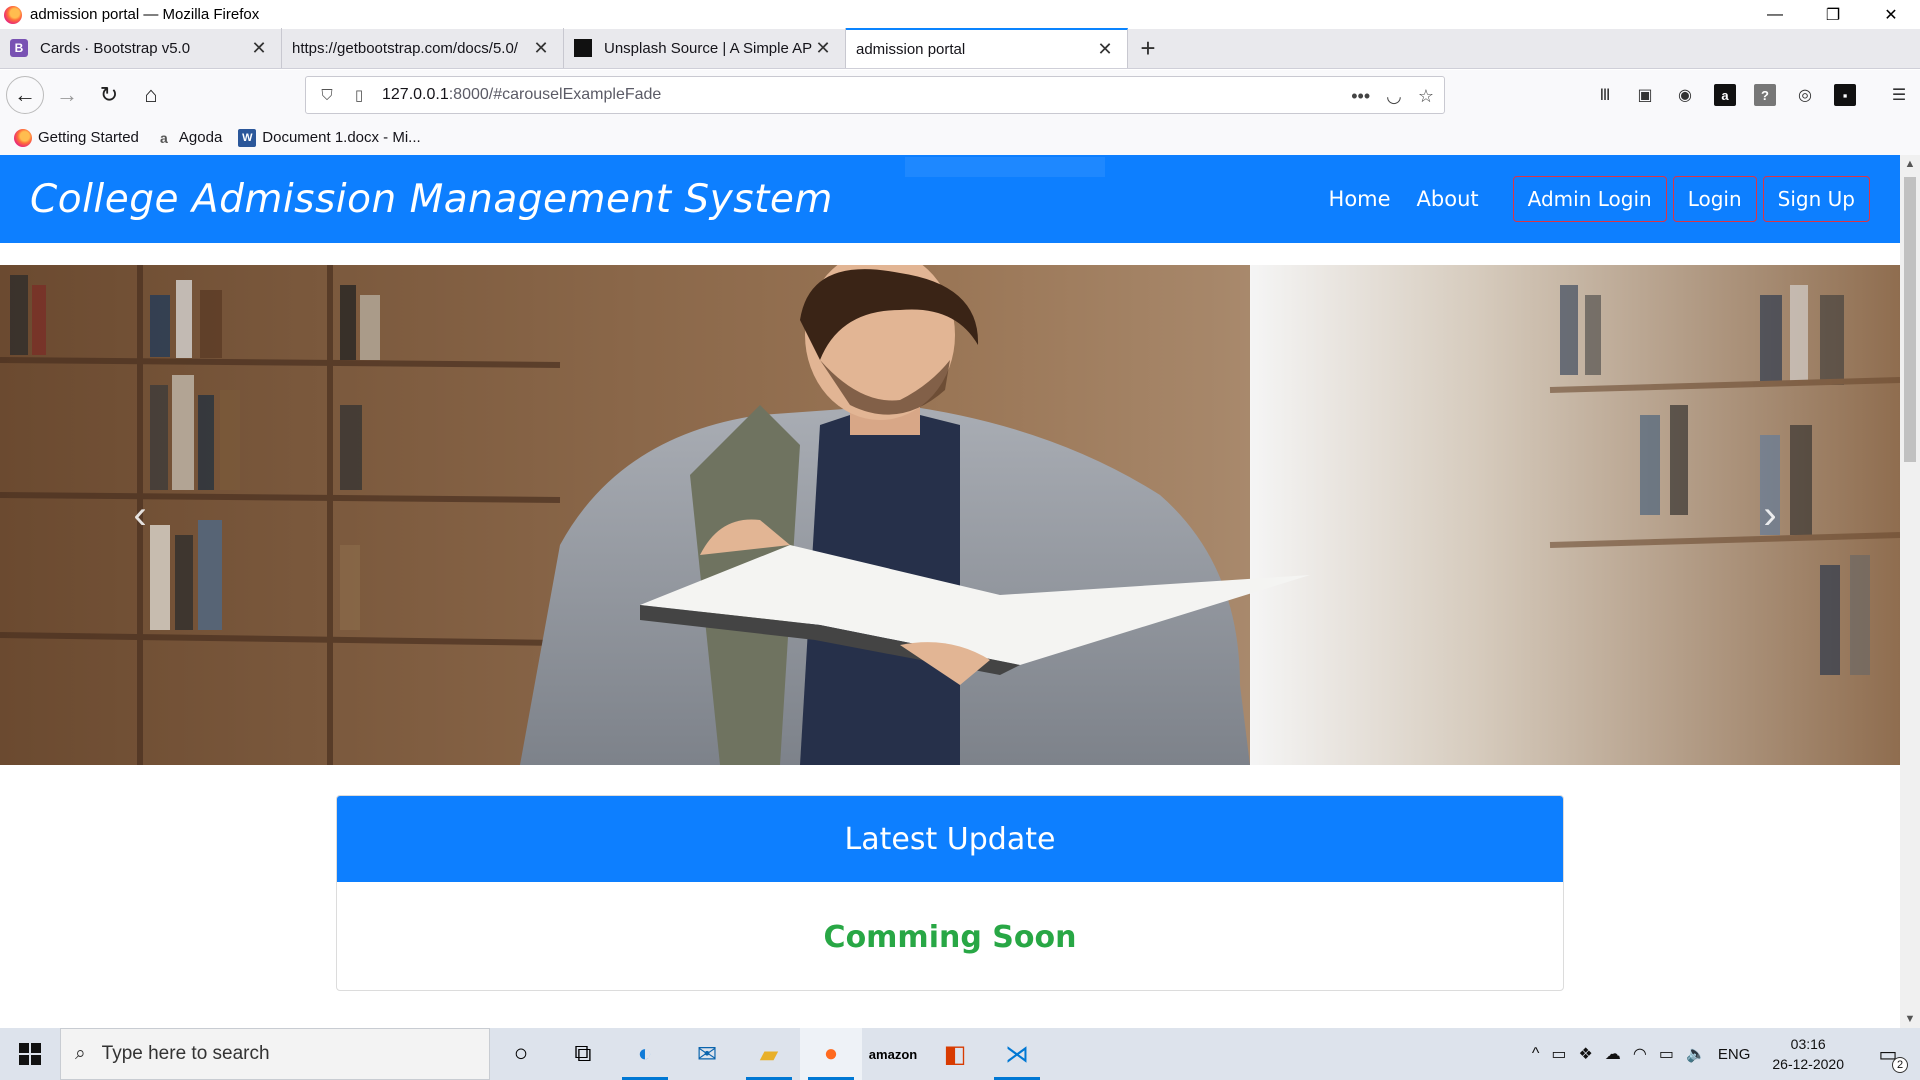 The width and height of the screenshot is (1920, 1080). I want to click on notifications-button: ▭ 2, so click(1888, 1057).